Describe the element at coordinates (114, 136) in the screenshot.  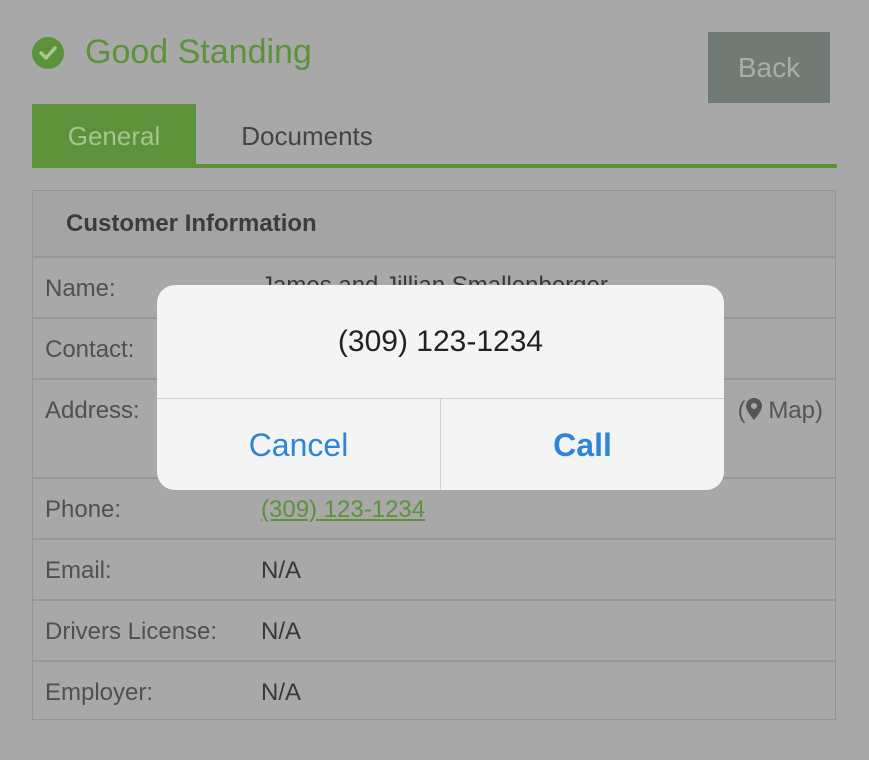
I see `tab-general: General` at that location.